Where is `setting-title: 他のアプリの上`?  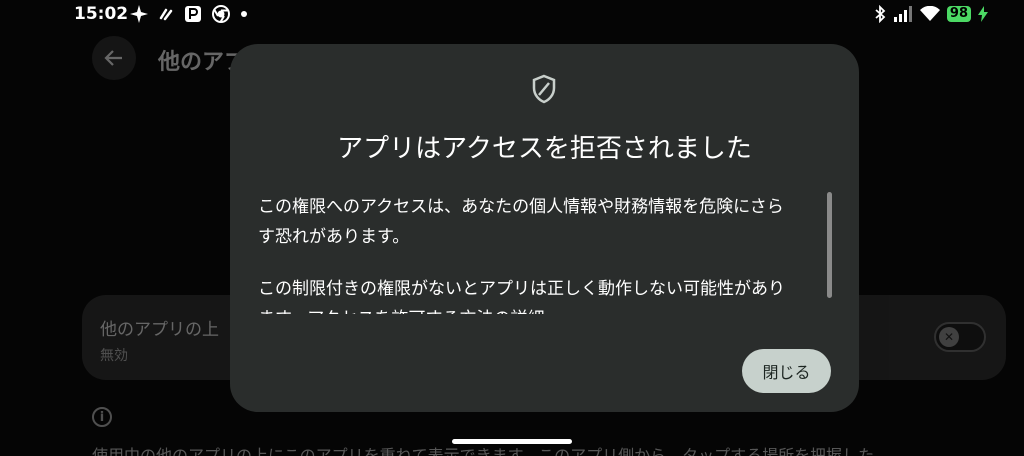
setting-title: 他のアプリの上 is located at coordinates (159, 330).